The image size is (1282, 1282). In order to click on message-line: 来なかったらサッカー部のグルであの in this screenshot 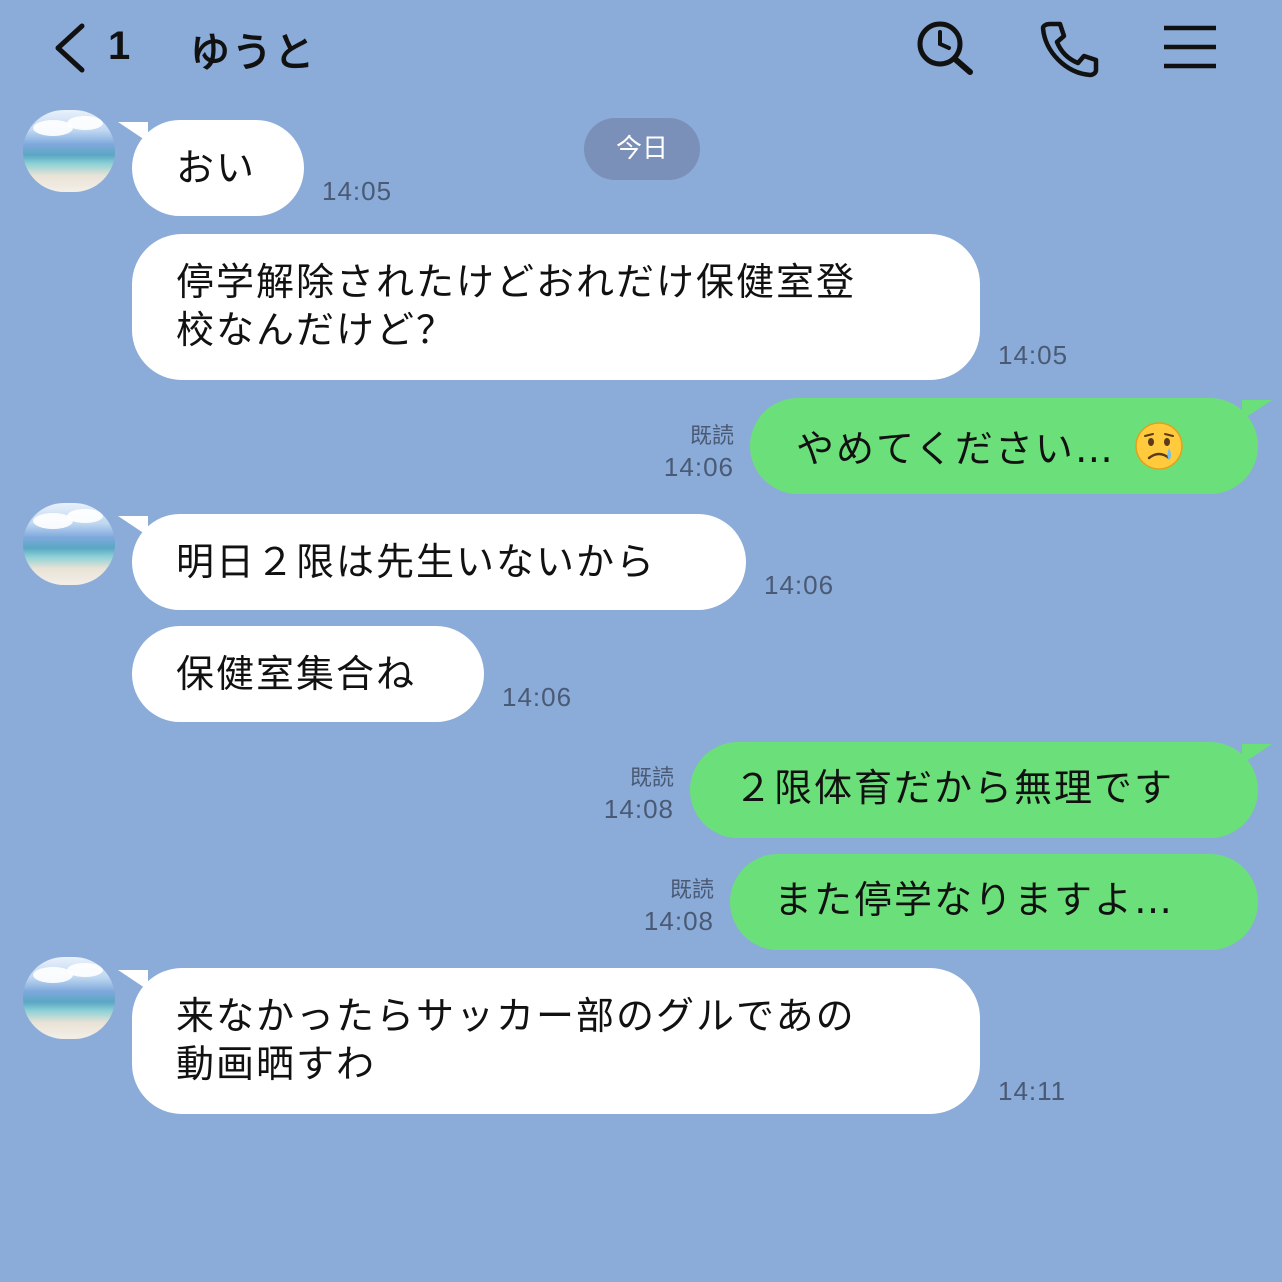, I will do `click(516, 1016)`.